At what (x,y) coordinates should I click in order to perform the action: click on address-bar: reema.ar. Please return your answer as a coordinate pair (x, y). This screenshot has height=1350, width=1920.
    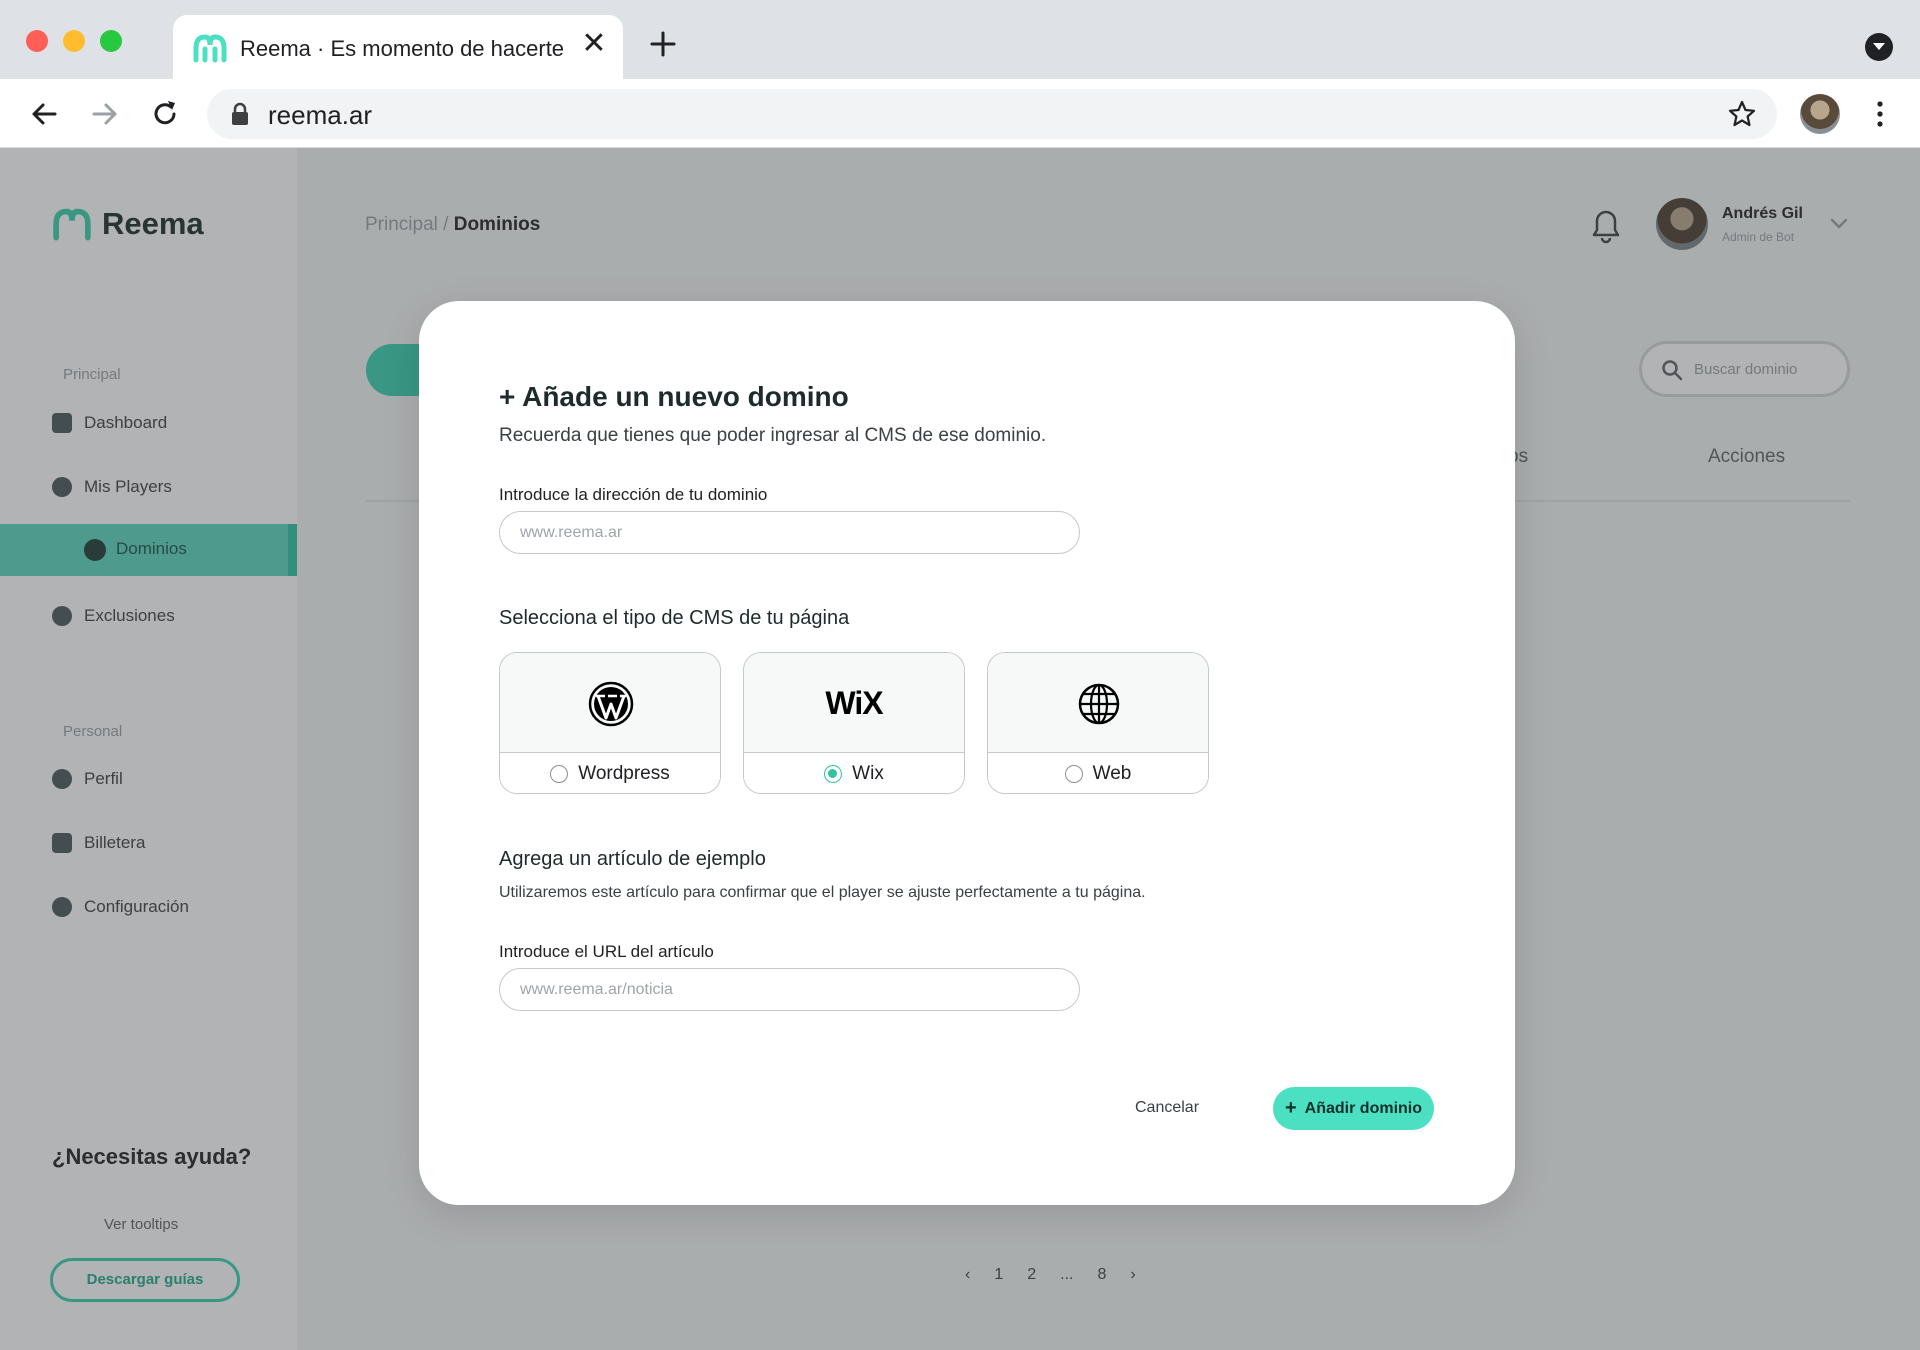
    Looking at the image, I should click on (992, 114).